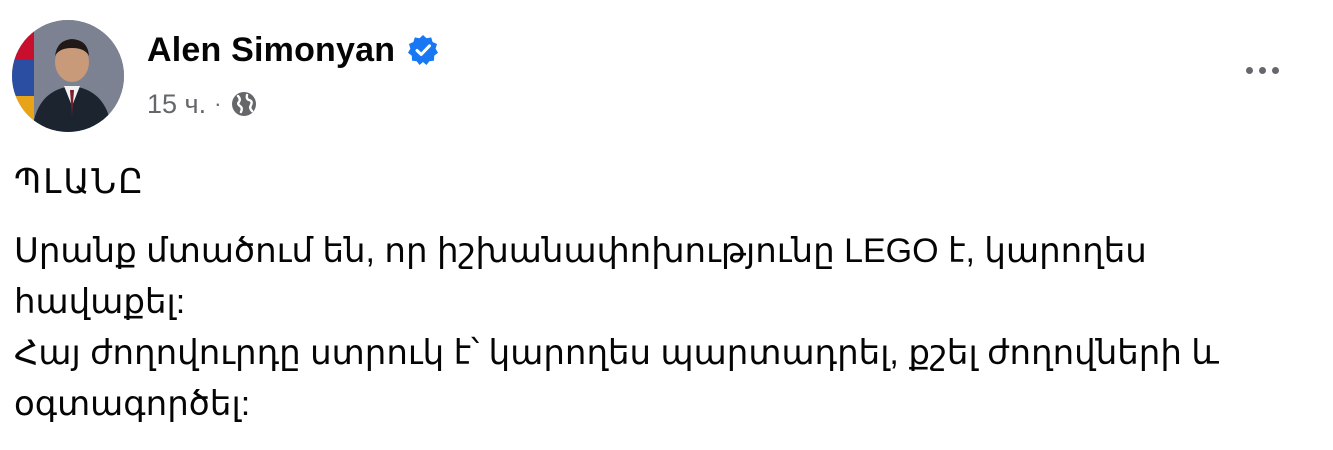  What do you see at coordinates (423, 50) in the screenshot?
I see `verified-badge-icon` at bounding box center [423, 50].